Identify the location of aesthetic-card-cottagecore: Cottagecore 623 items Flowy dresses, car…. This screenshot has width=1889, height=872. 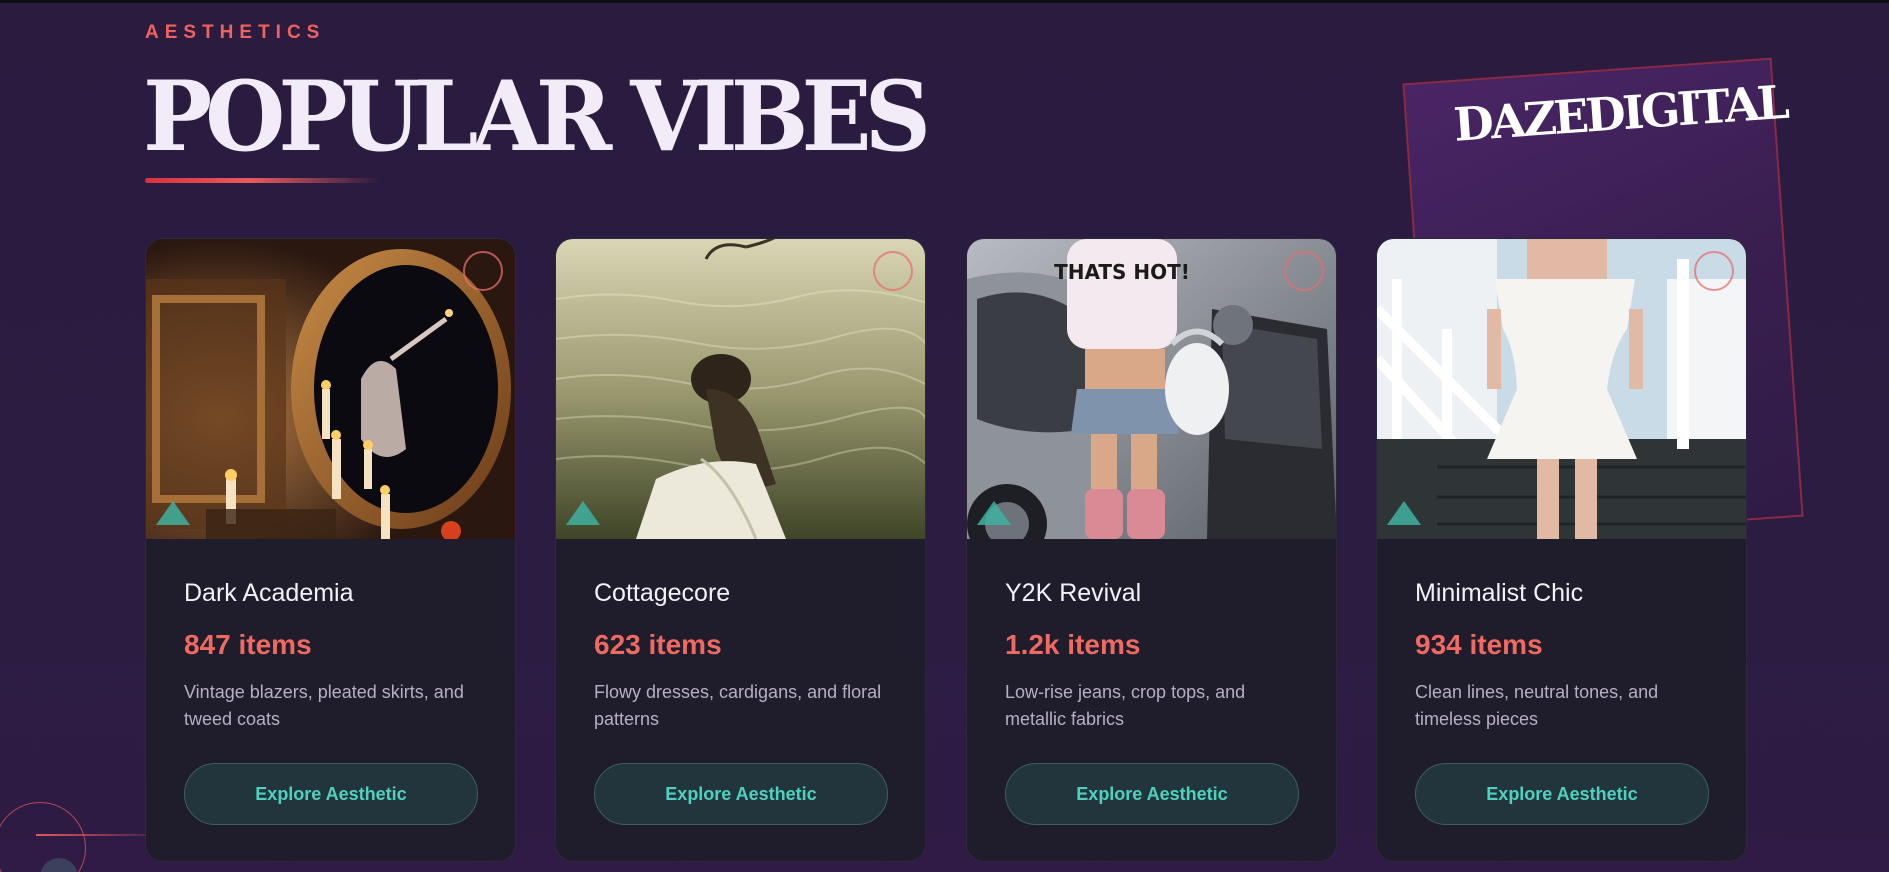
(740, 550).